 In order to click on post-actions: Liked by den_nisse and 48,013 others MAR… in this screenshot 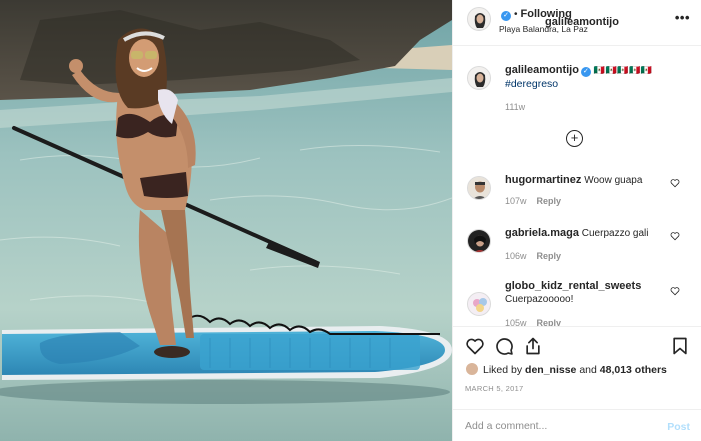, I will do `click(577, 383)`.